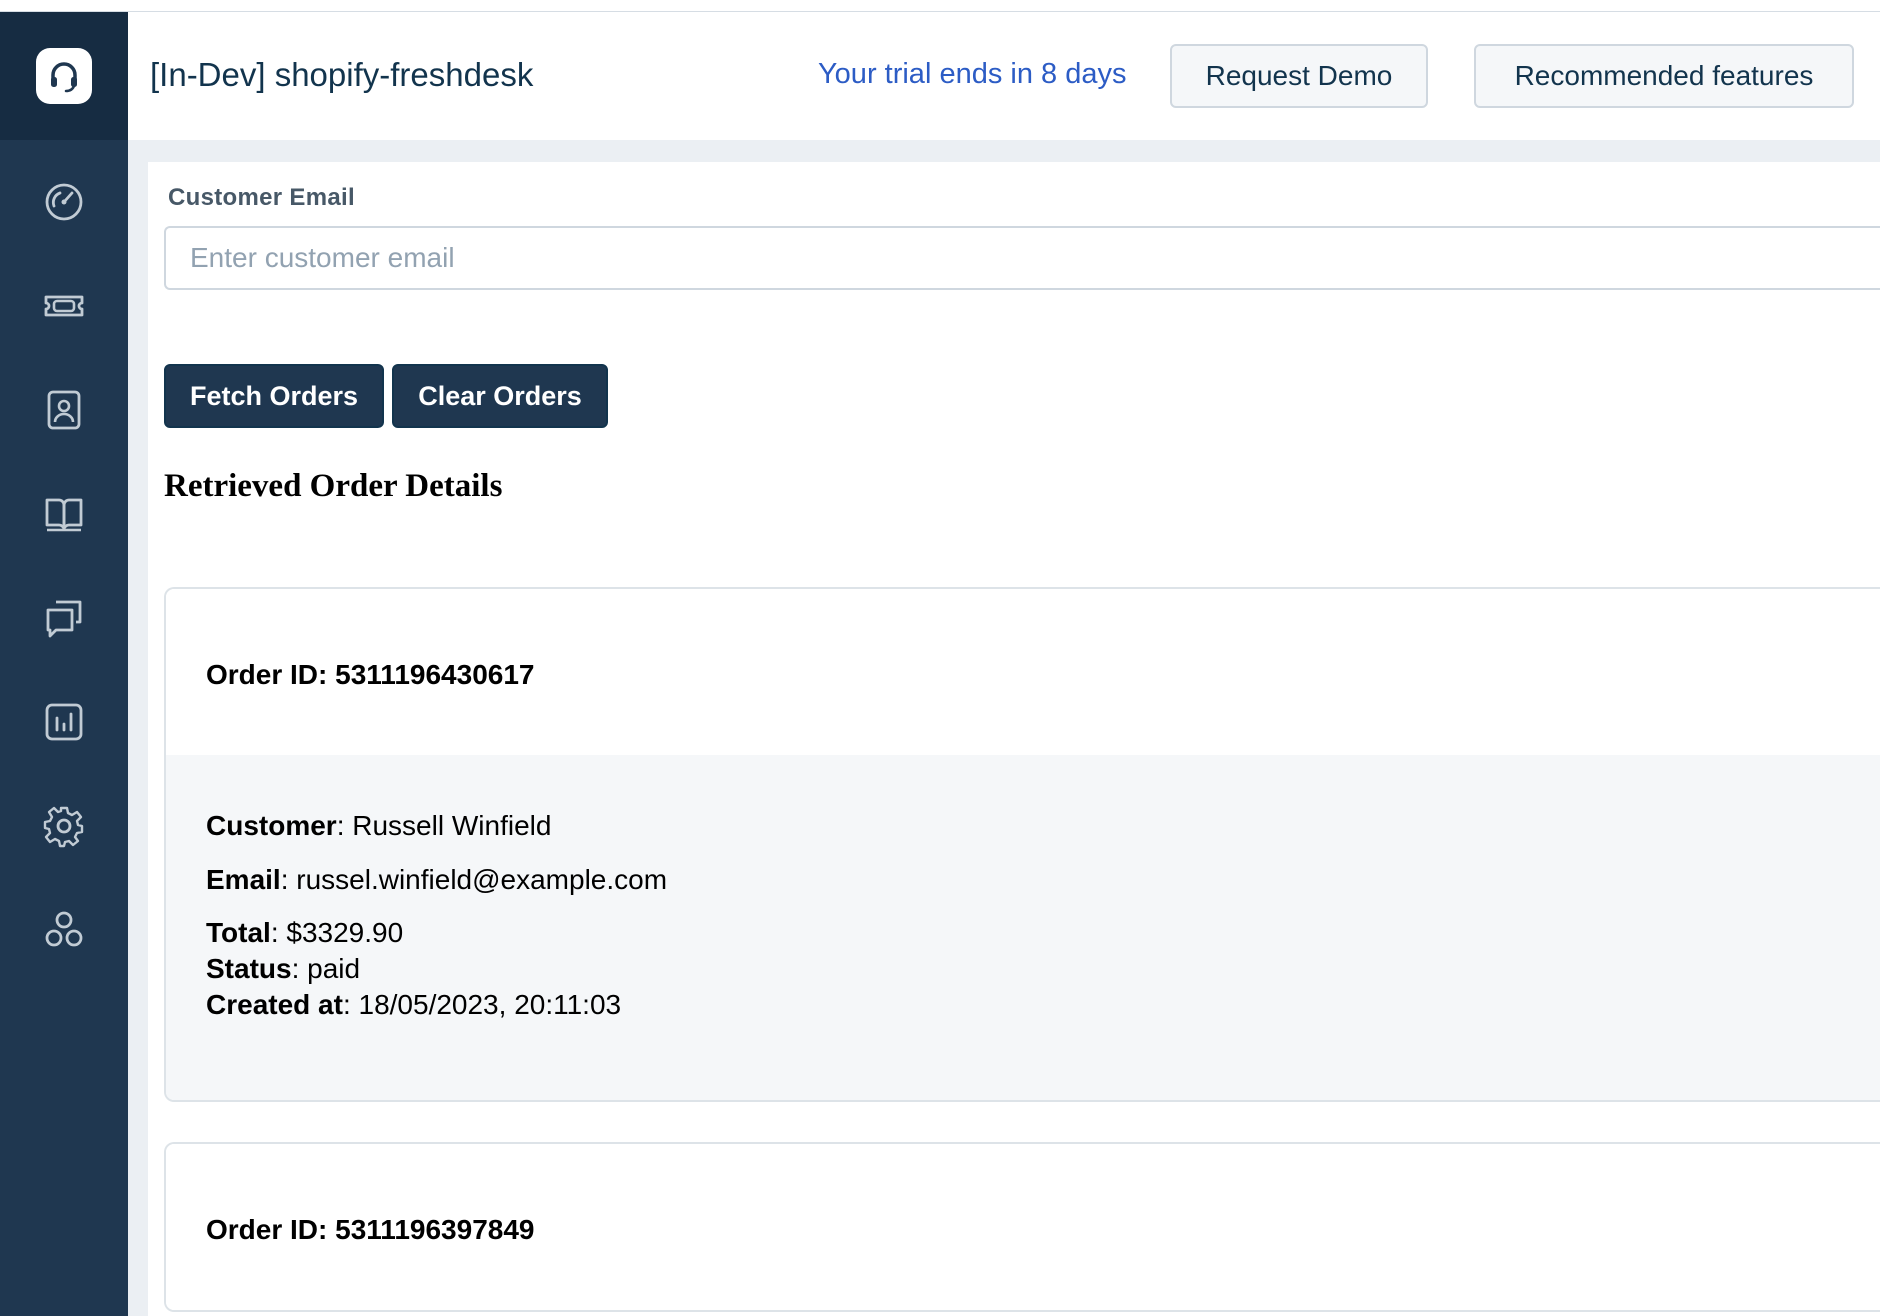 This screenshot has height=1316, width=1880. Describe the element at coordinates (64, 722) in the screenshot. I see `reports-icon` at that location.